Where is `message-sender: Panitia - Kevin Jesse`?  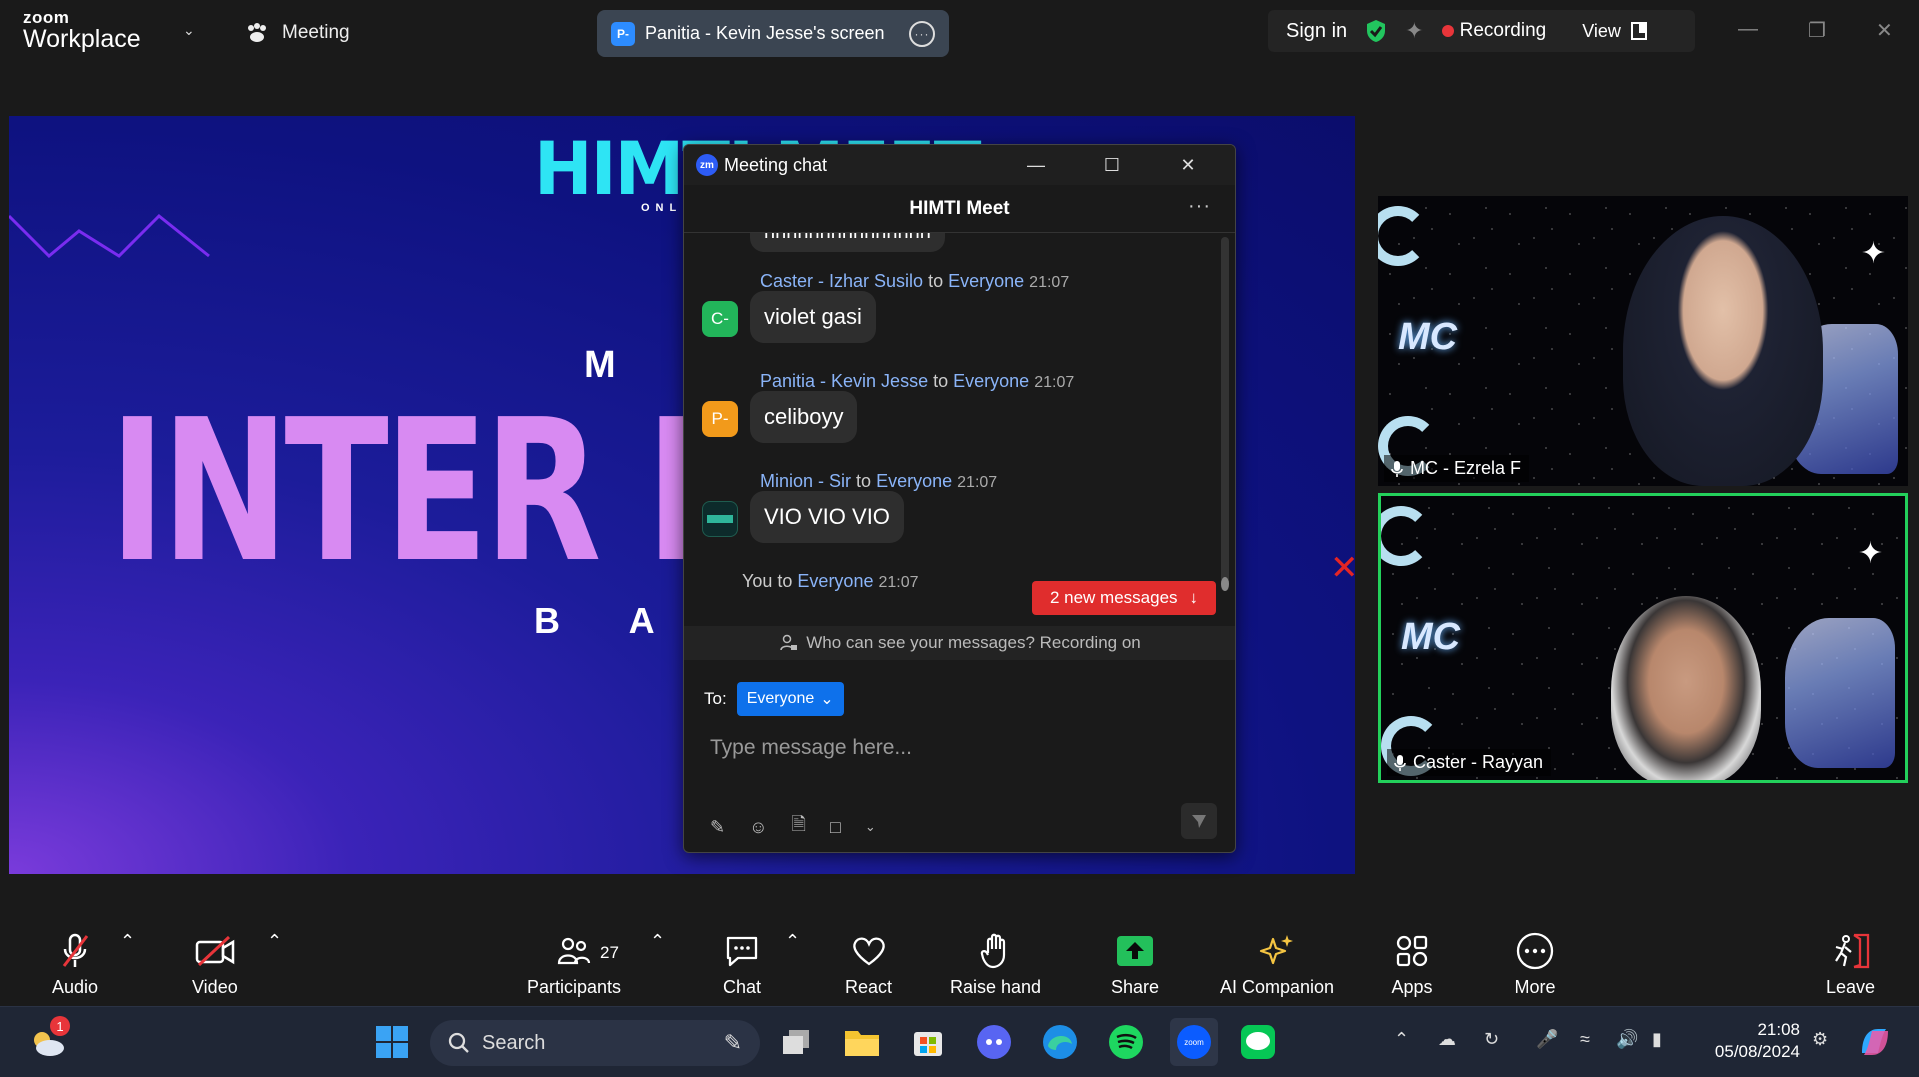
message-sender: Panitia - Kevin Jesse is located at coordinates (844, 381).